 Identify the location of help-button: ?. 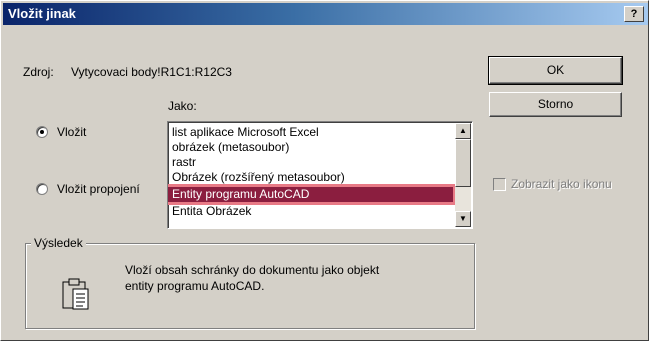
(634, 14).